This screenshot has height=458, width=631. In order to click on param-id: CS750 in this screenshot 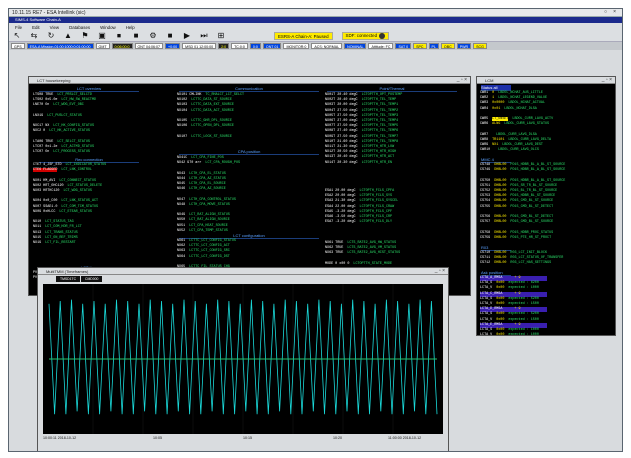, I will do `click(485, 180)`.